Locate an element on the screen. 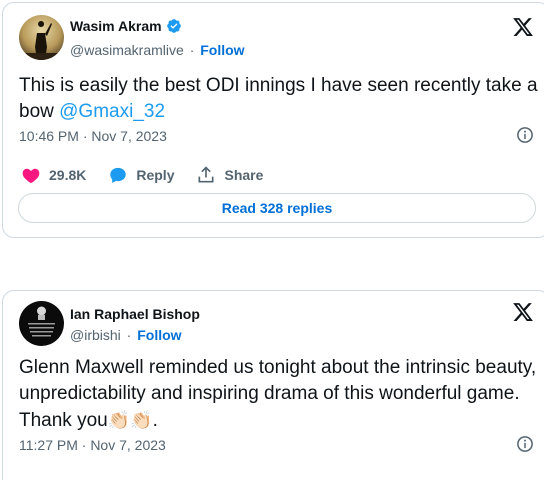 This screenshot has width=544, height=480. reply-label: Reply is located at coordinates (155, 175).